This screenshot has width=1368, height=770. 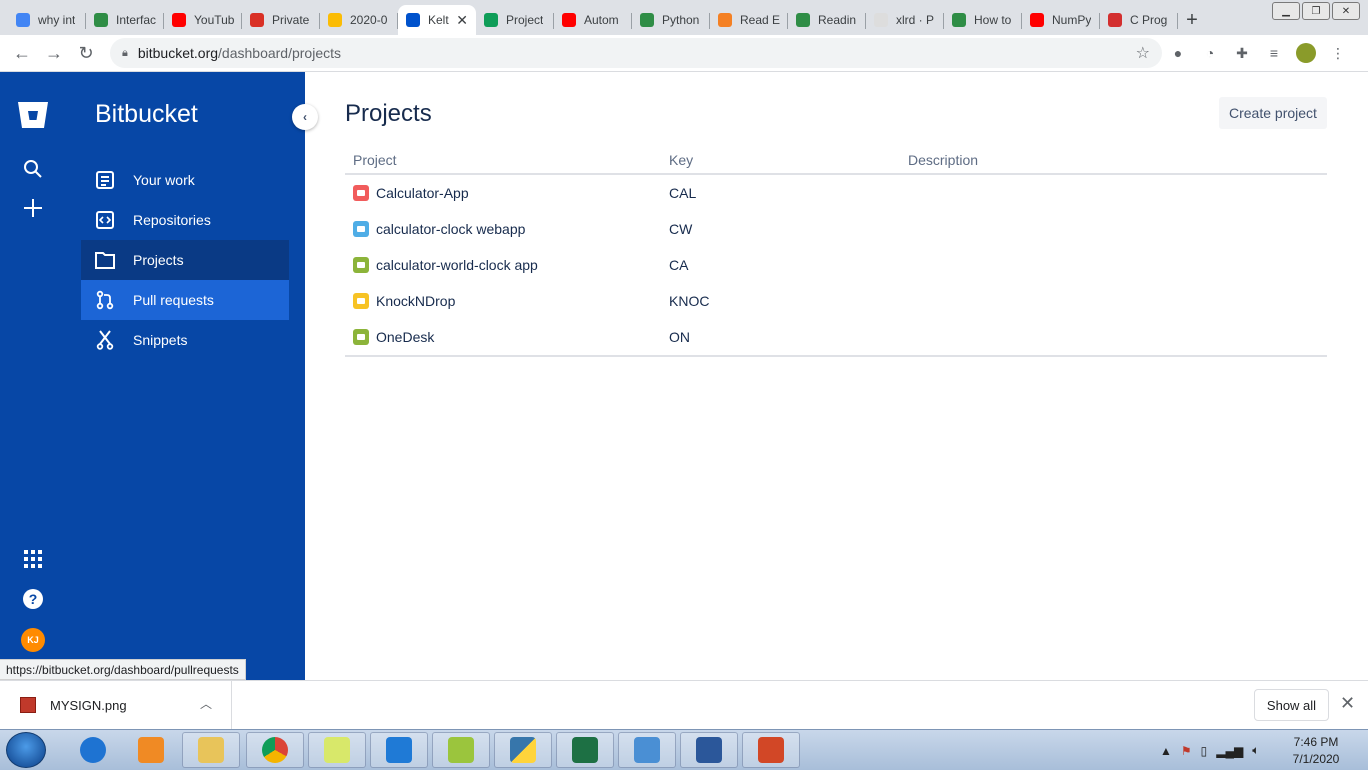 I want to click on powerpoint-icon, so click(x=771, y=750).